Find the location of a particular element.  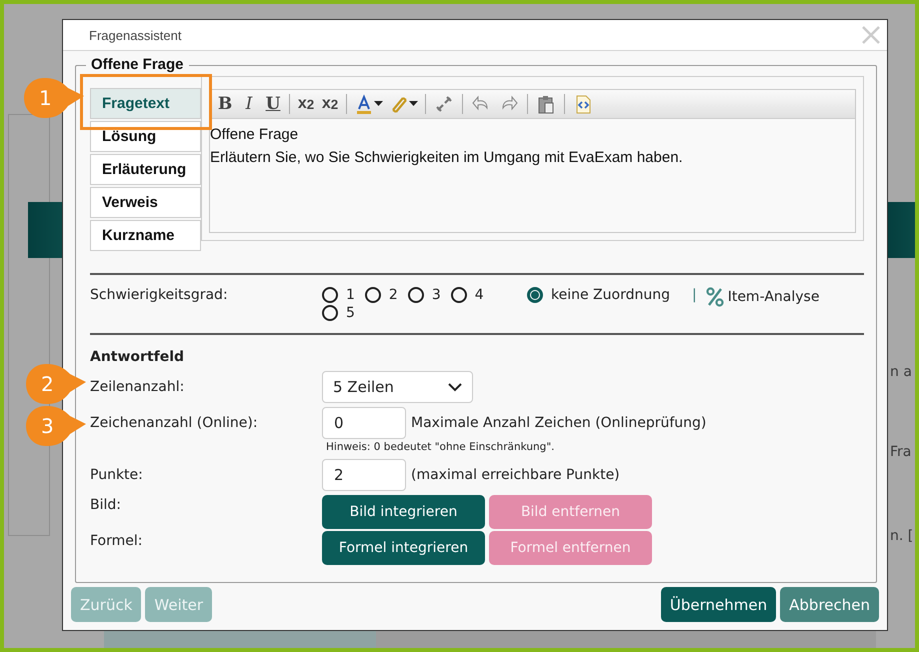

background-text: n. [ is located at coordinates (902, 536).